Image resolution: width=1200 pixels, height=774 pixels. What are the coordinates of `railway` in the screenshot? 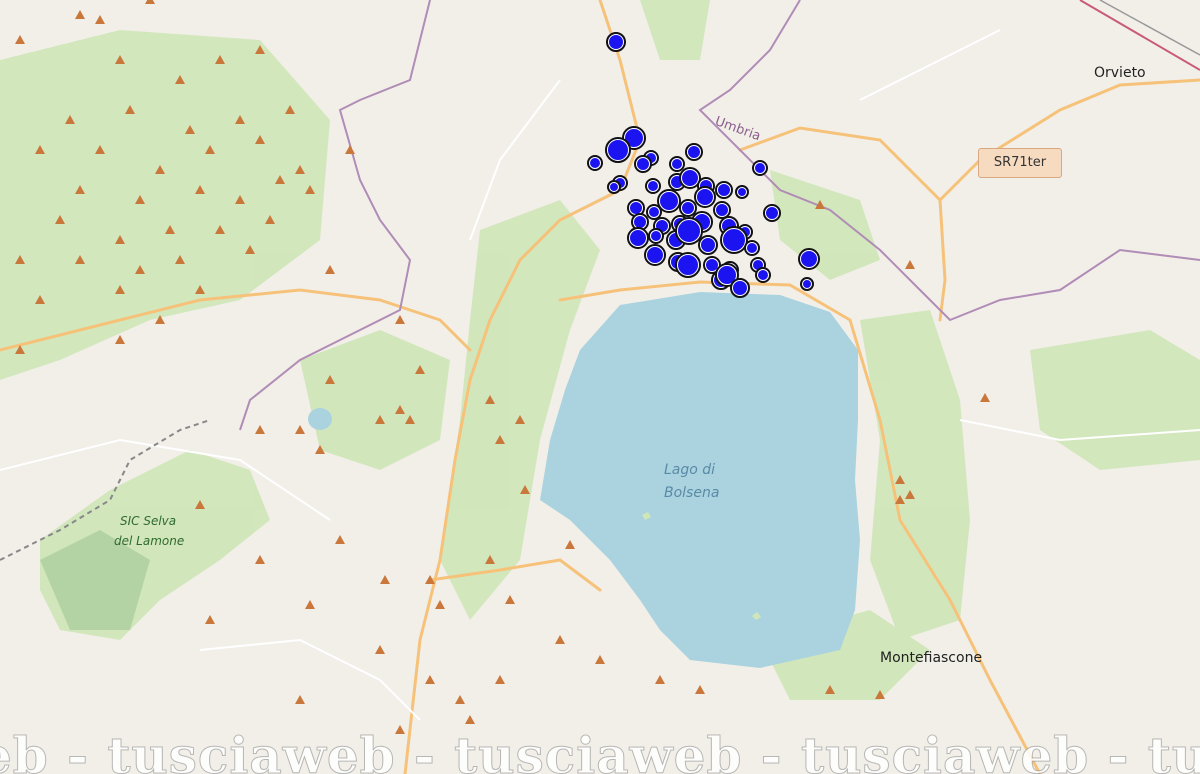 It's located at (1139, 35).